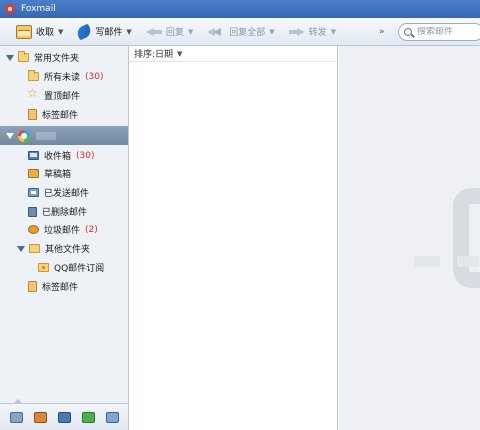 This screenshot has width=480, height=430. I want to click on sidebar-item-pinned: 置顶邮件, so click(64, 95).